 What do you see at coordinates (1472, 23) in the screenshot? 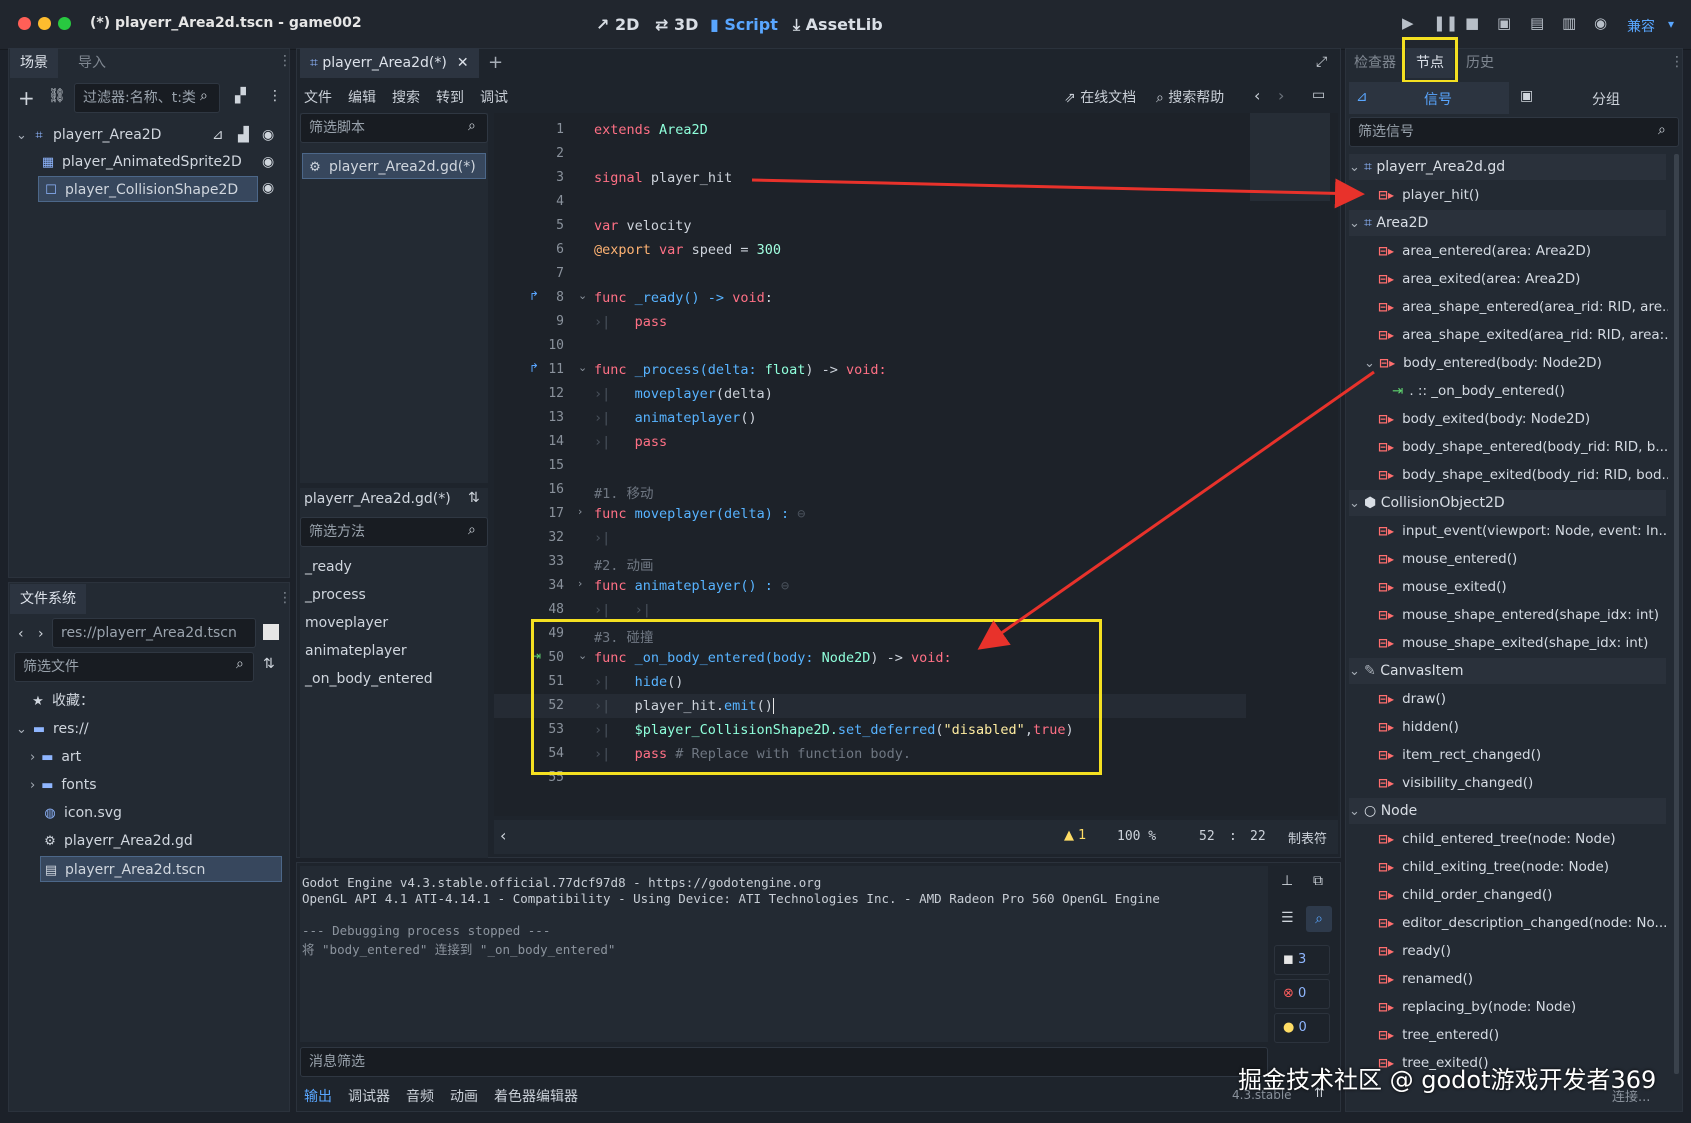
I see `stop-icon: ■` at bounding box center [1472, 23].